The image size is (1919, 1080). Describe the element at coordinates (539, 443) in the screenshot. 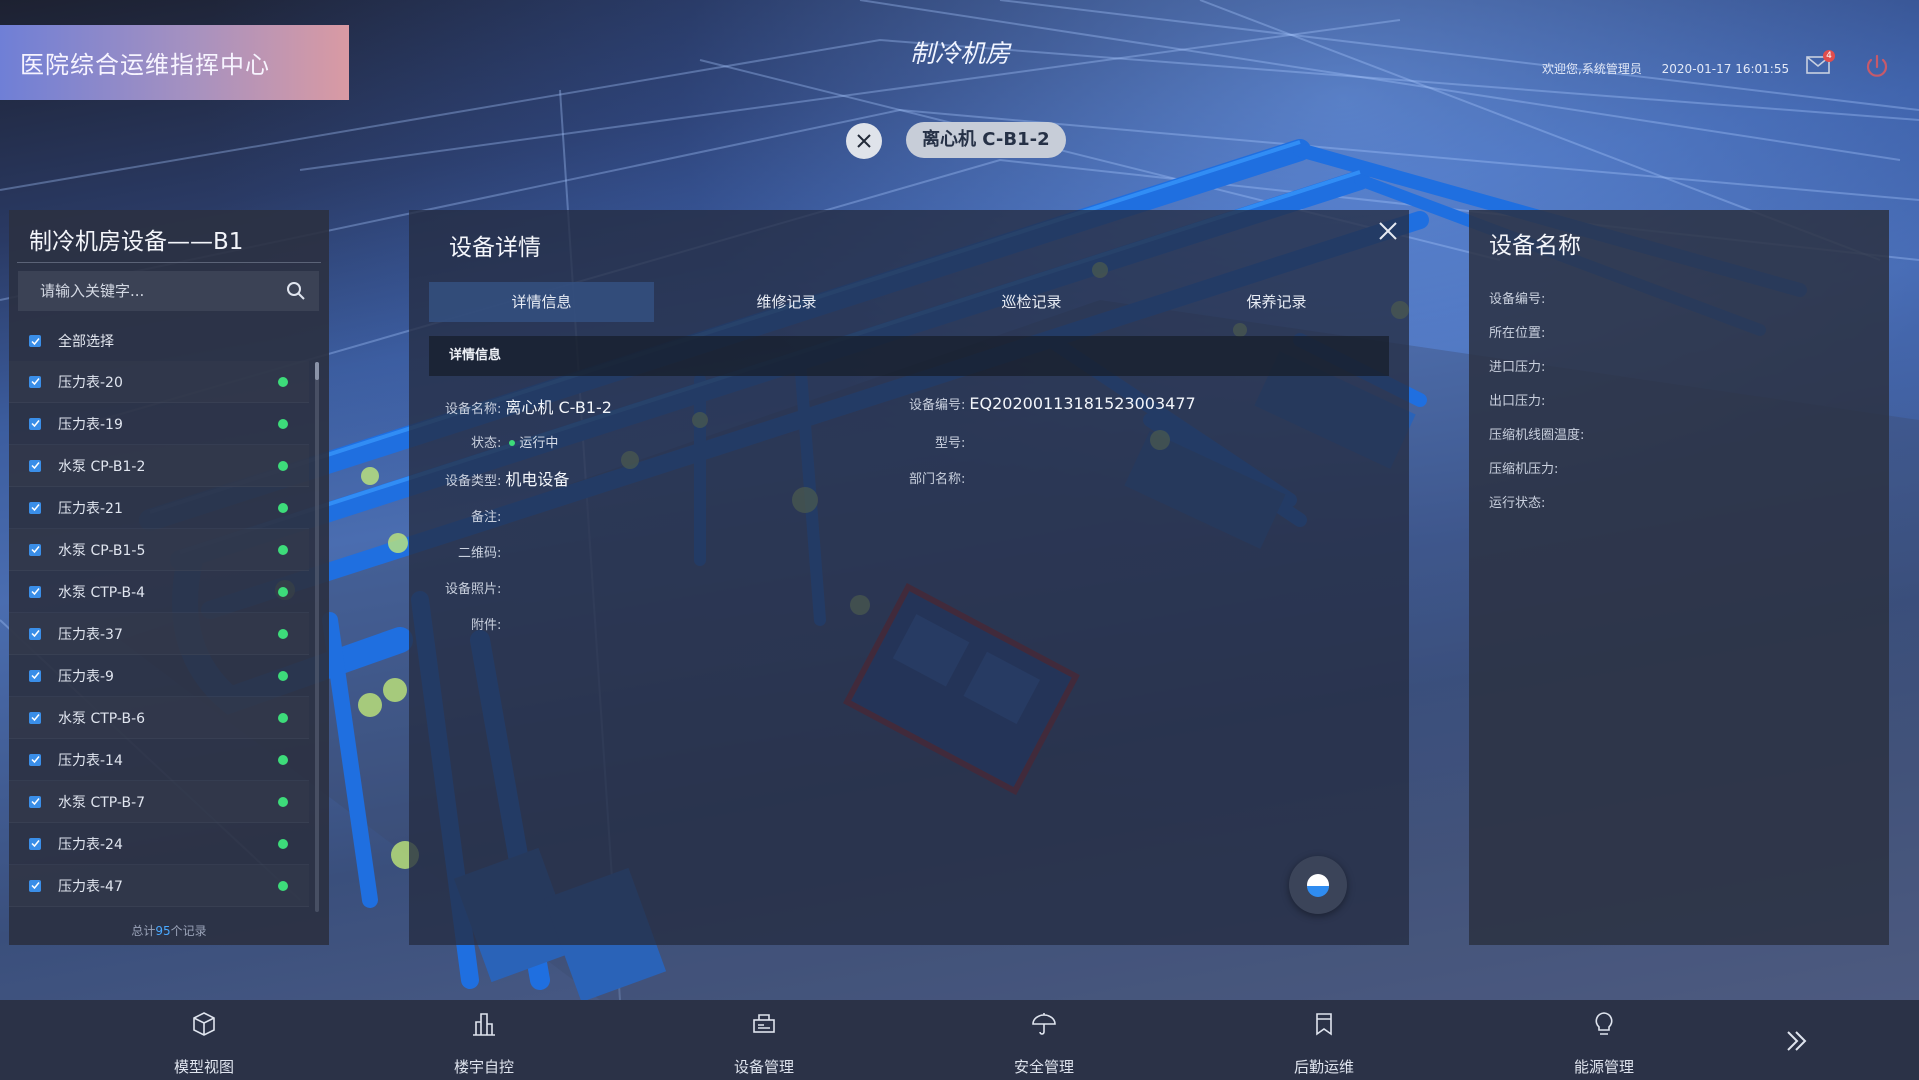

I see `field-value: 运行中` at that location.